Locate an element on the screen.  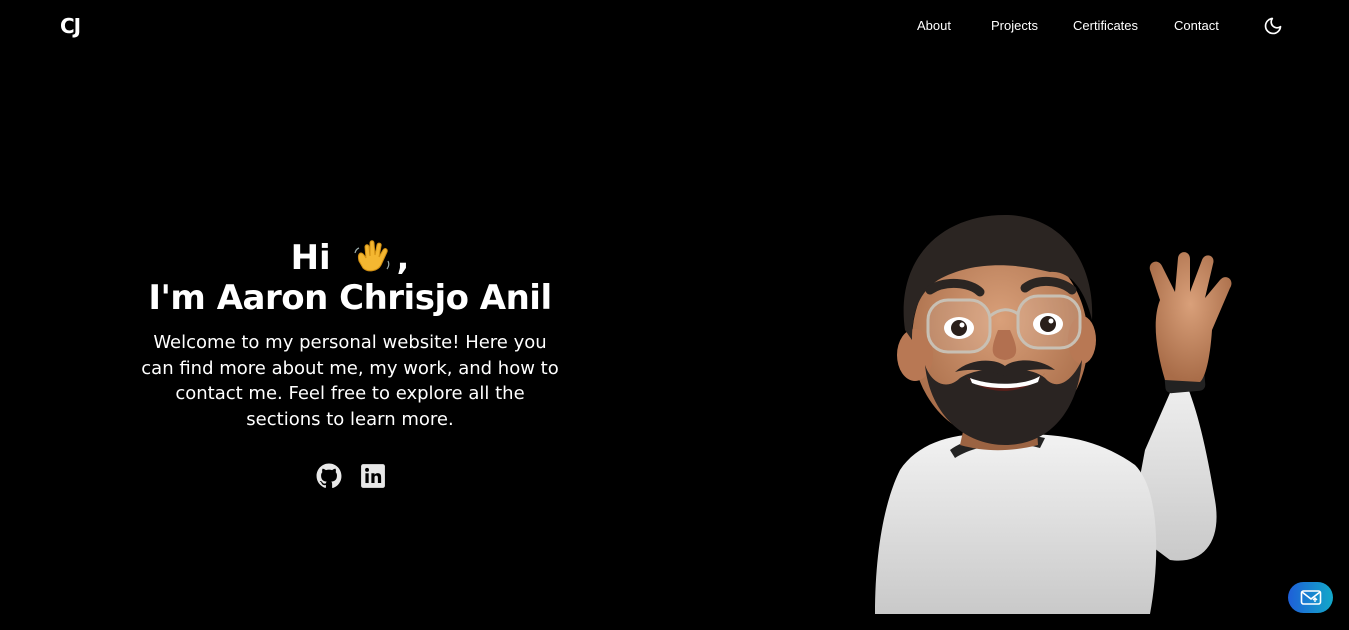
name-heading: I'm Aaron Chrisjo Anil is located at coordinates (350, 298).